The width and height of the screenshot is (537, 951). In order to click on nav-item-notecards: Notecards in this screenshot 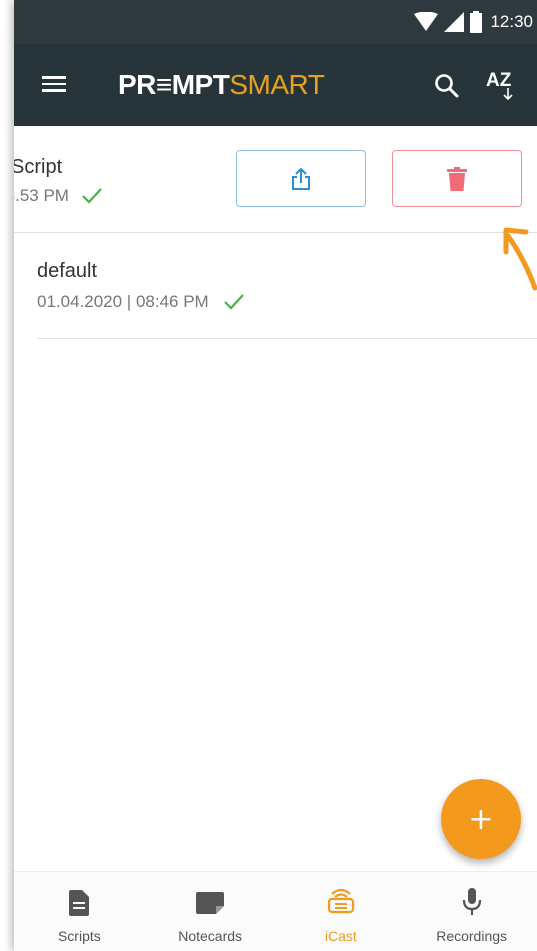, I will do `click(210, 911)`.